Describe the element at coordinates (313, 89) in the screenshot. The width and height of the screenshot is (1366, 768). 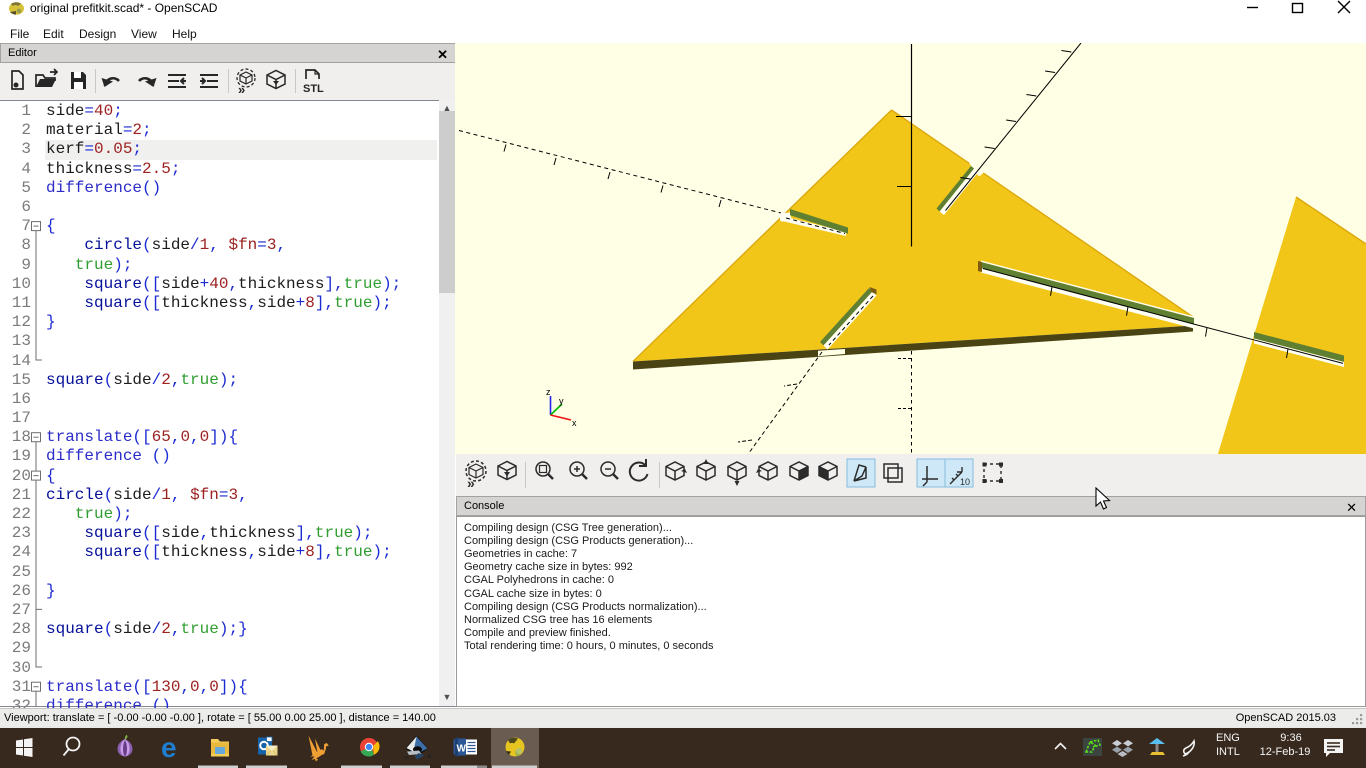
I see `svg-text: STL` at that location.